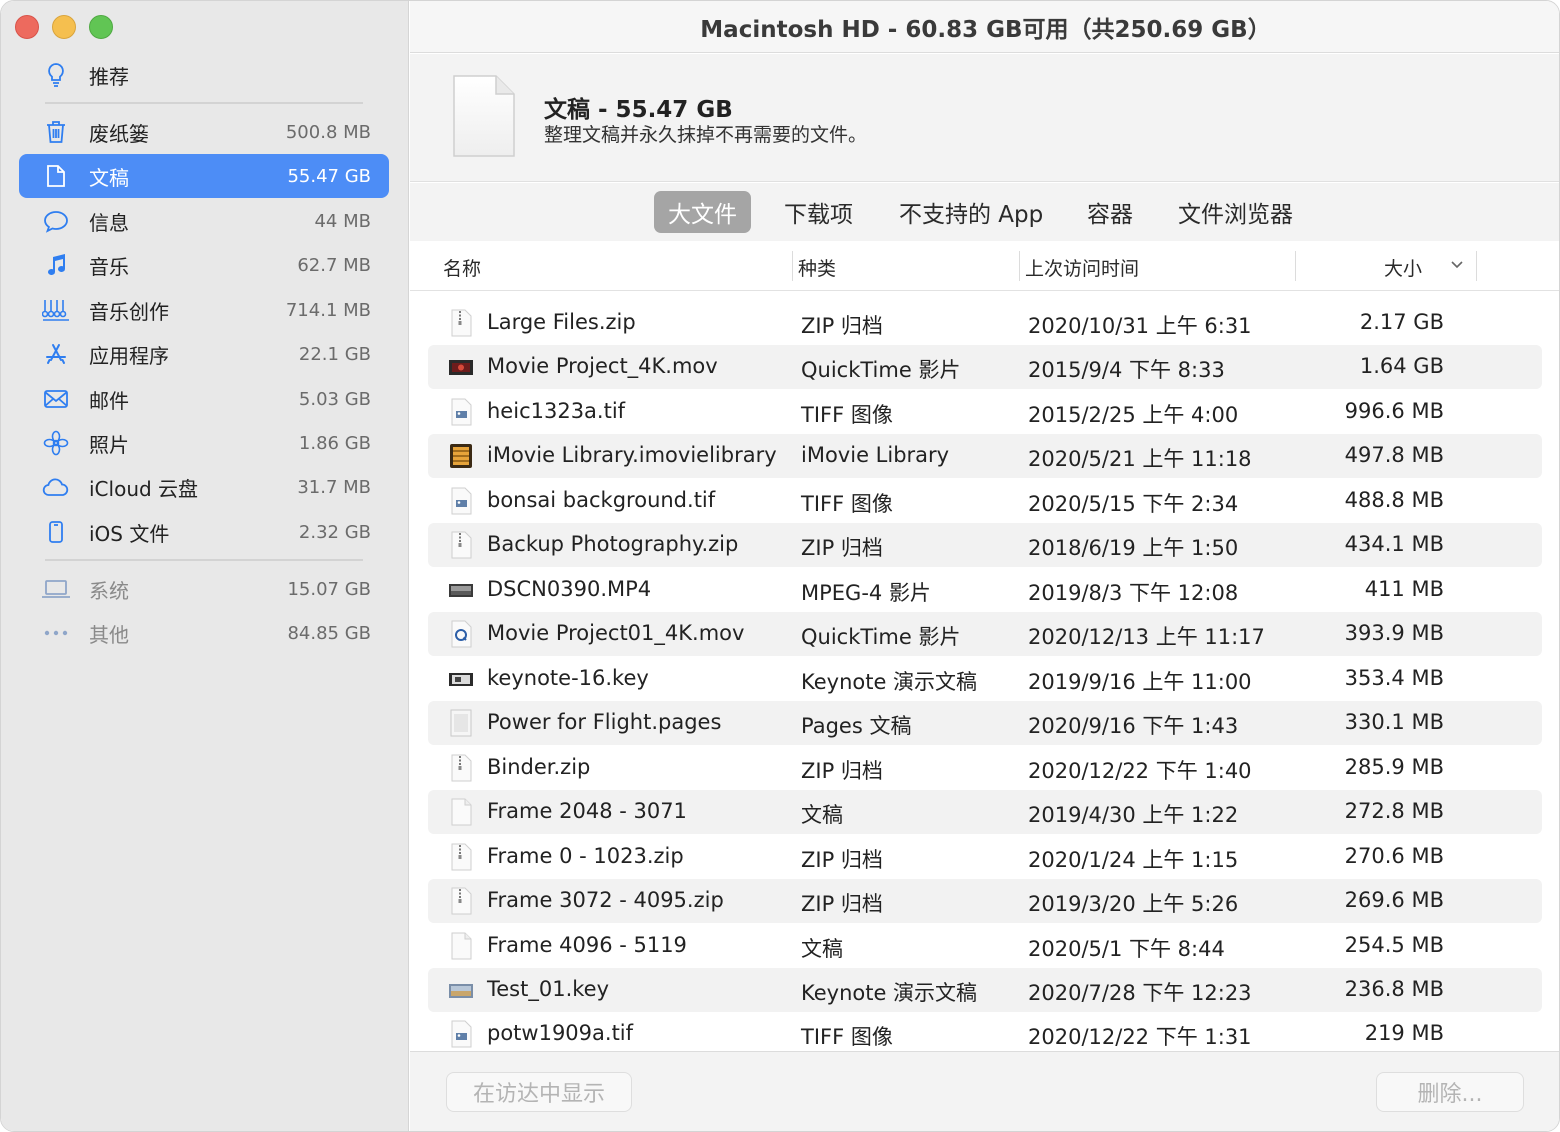 Image resolution: width=1560 pixels, height=1132 pixels. Describe the element at coordinates (1394, 811) in the screenshot. I see `file-size: 272.8 MB` at that location.